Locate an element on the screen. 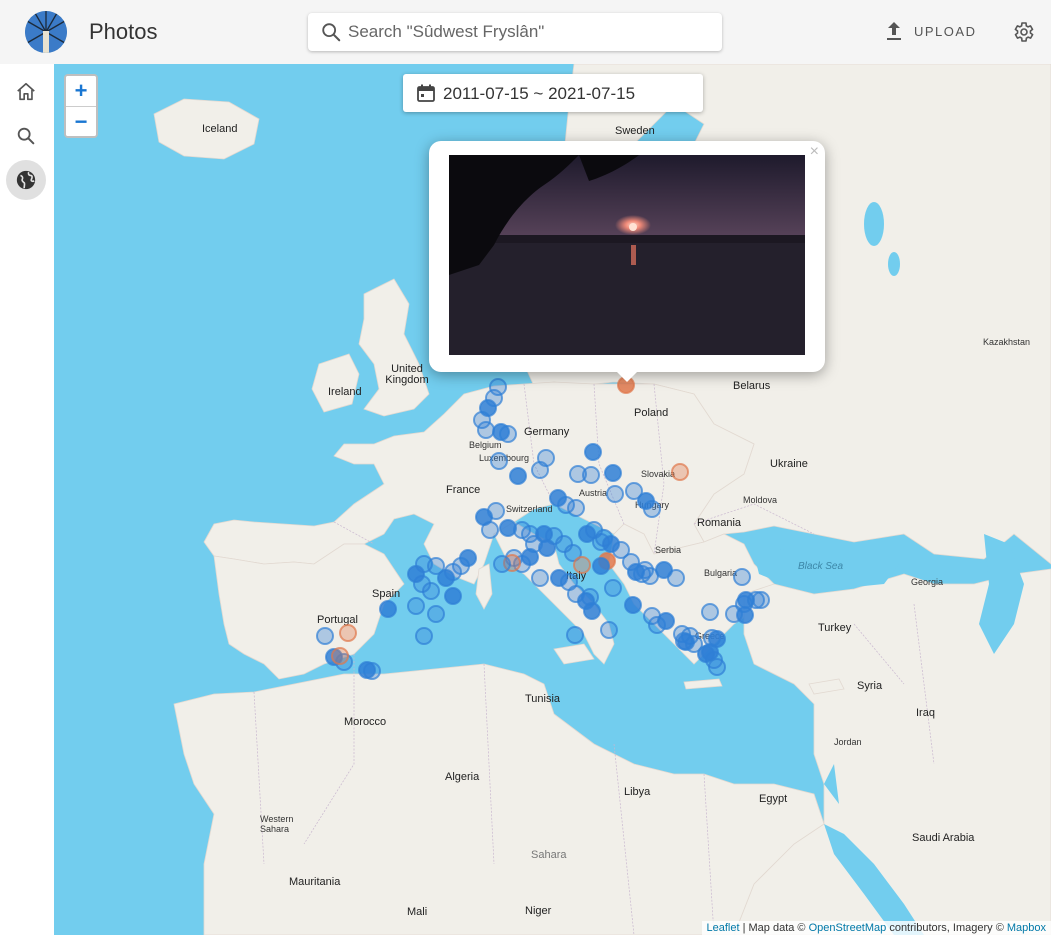 This screenshot has width=1051, height=935. photo-popup: × is located at coordinates (627, 261).